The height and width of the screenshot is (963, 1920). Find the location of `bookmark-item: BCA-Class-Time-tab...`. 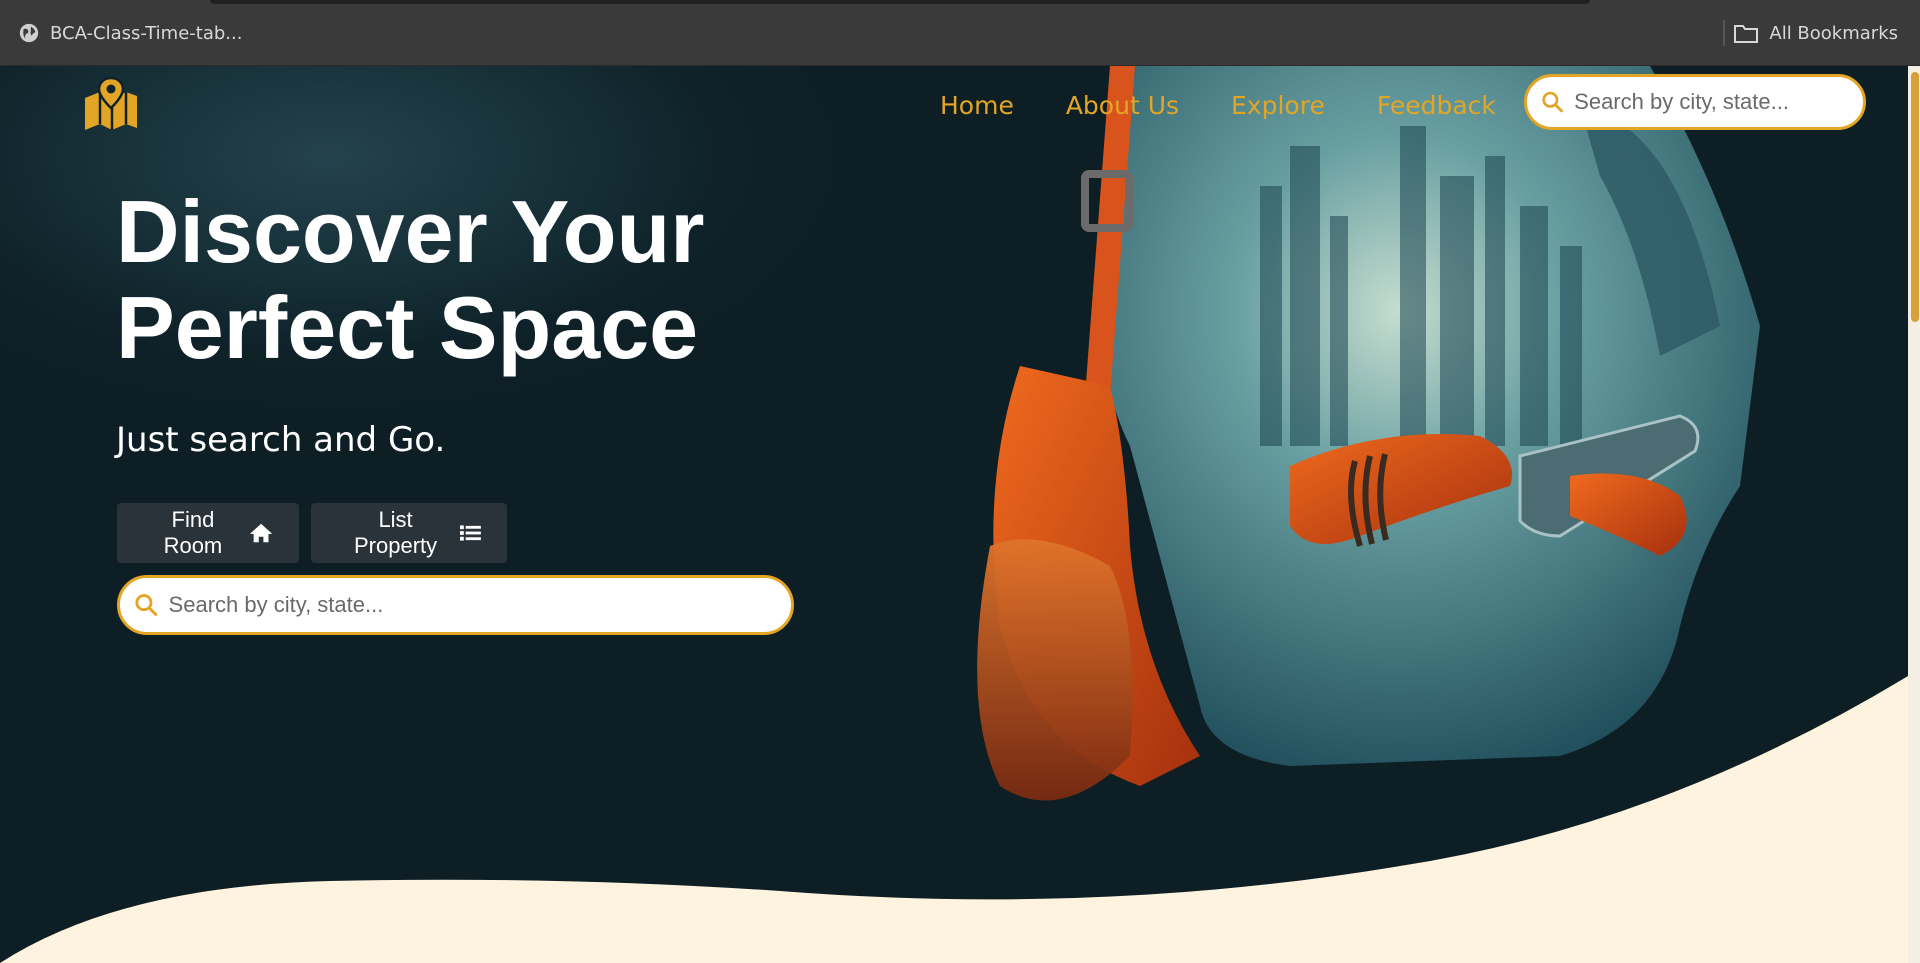

bookmark-item: BCA-Class-Time-tab... is located at coordinates (130, 33).